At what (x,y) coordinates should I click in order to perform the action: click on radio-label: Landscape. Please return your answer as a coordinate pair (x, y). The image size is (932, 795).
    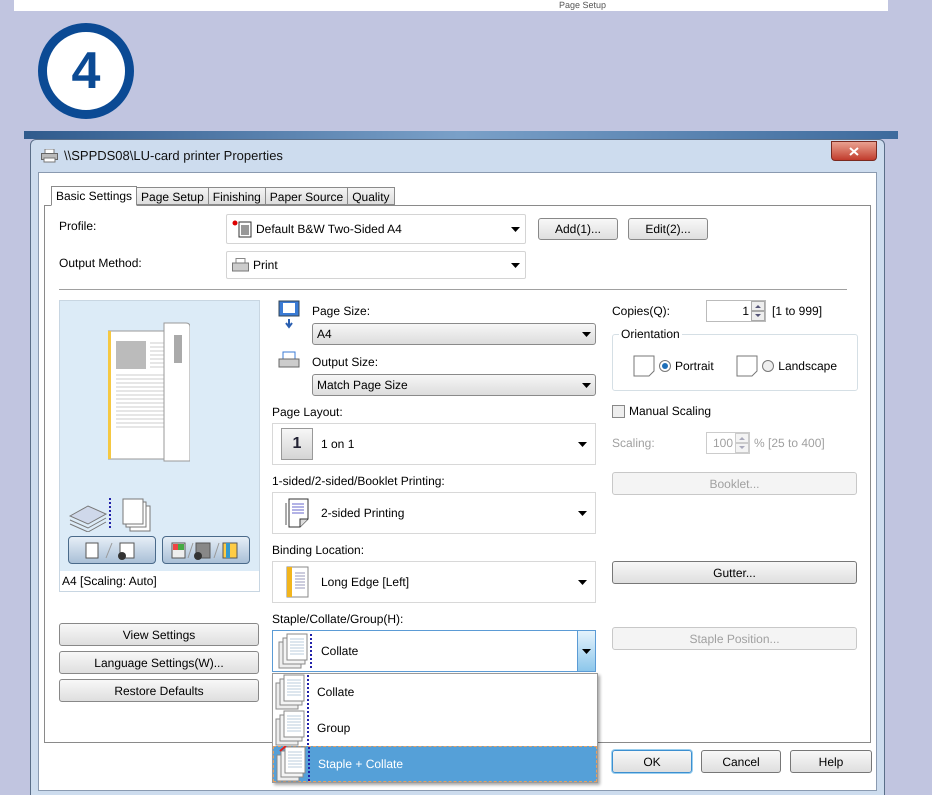
    Looking at the image, I should click on (807, 366).